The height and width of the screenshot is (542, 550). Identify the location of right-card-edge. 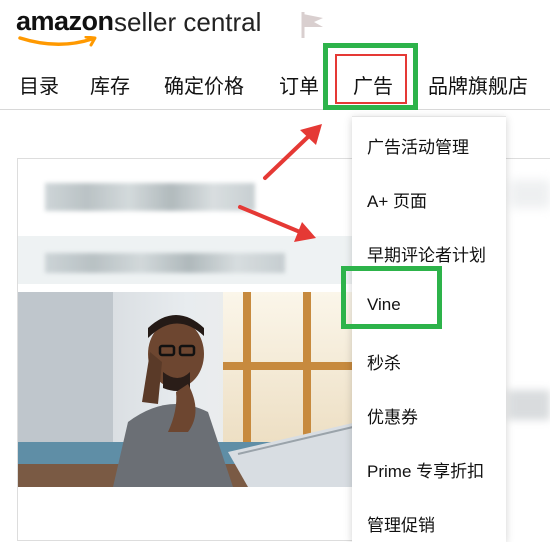
(525, 350).